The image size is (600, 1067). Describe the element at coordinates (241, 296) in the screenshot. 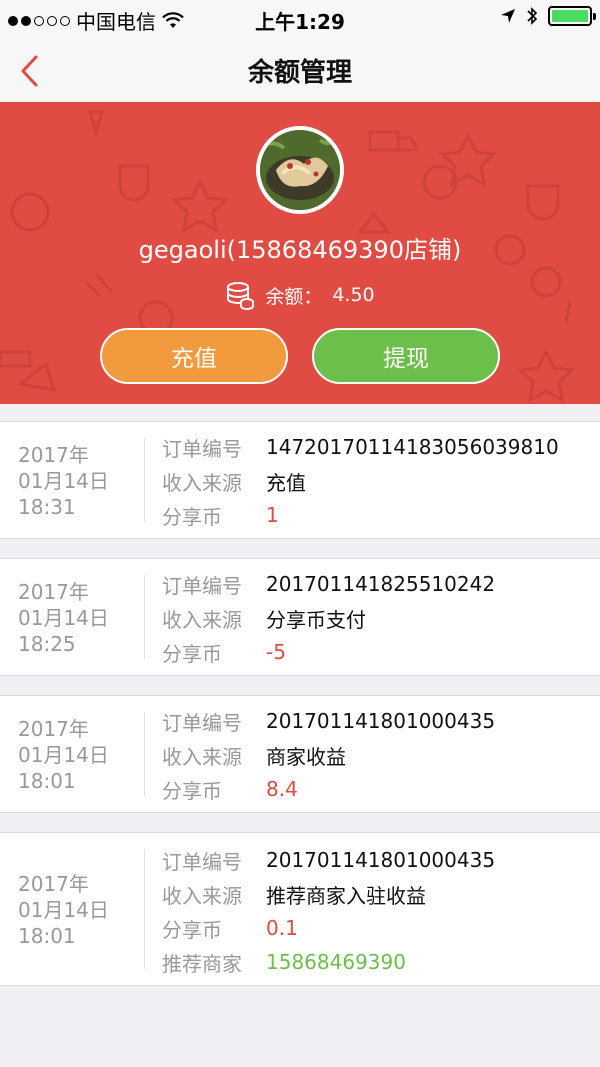

I see `coins-icon` at that location.